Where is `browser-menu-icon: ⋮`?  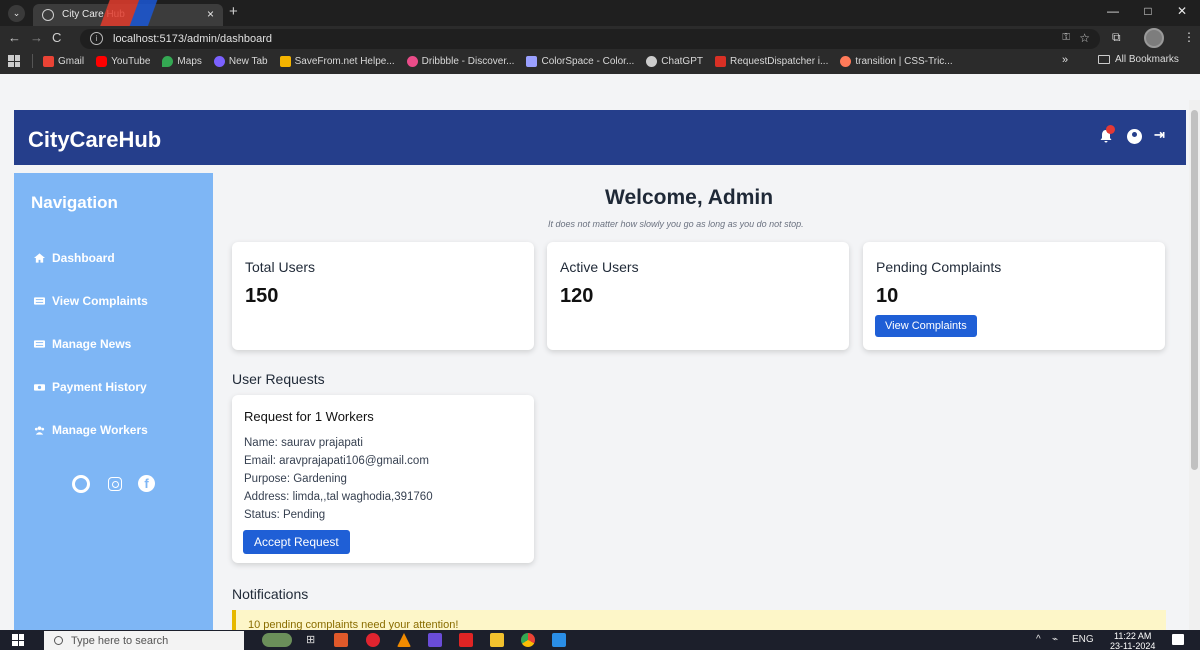
browser-menu-icon: ⋮ is located at coordinates (1189, 37).